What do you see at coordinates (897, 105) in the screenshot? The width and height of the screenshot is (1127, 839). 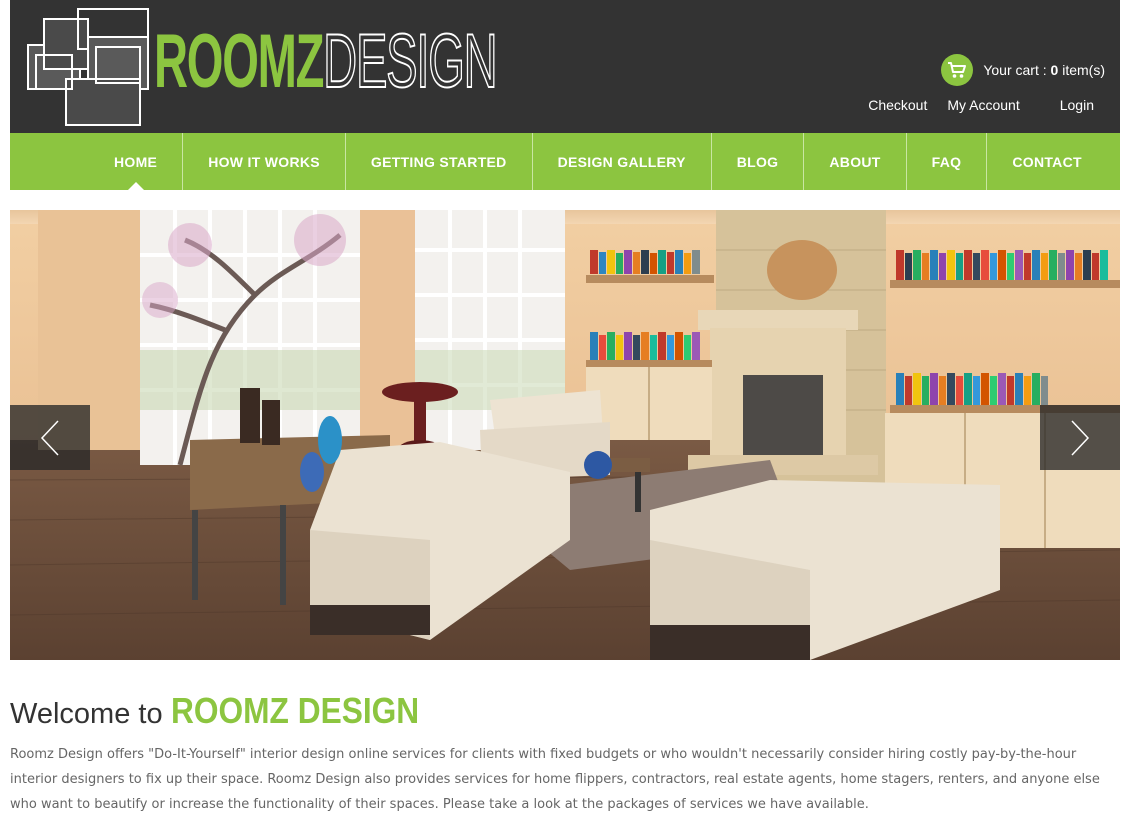 I see `checkout-link: Checkout` at bounding box center [897, 105].